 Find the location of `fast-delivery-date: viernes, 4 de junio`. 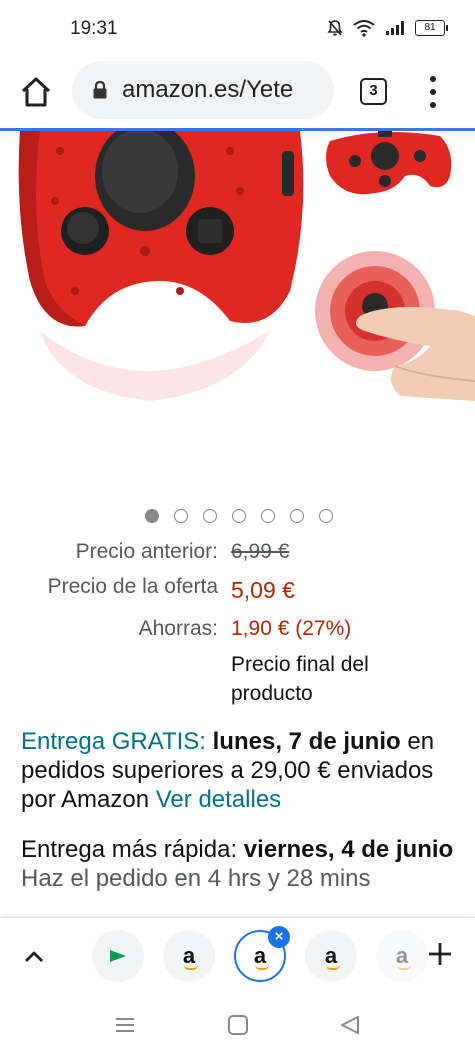

fast-delivery-date: viernes, 4 de junio is located at coordinates (348, 849).